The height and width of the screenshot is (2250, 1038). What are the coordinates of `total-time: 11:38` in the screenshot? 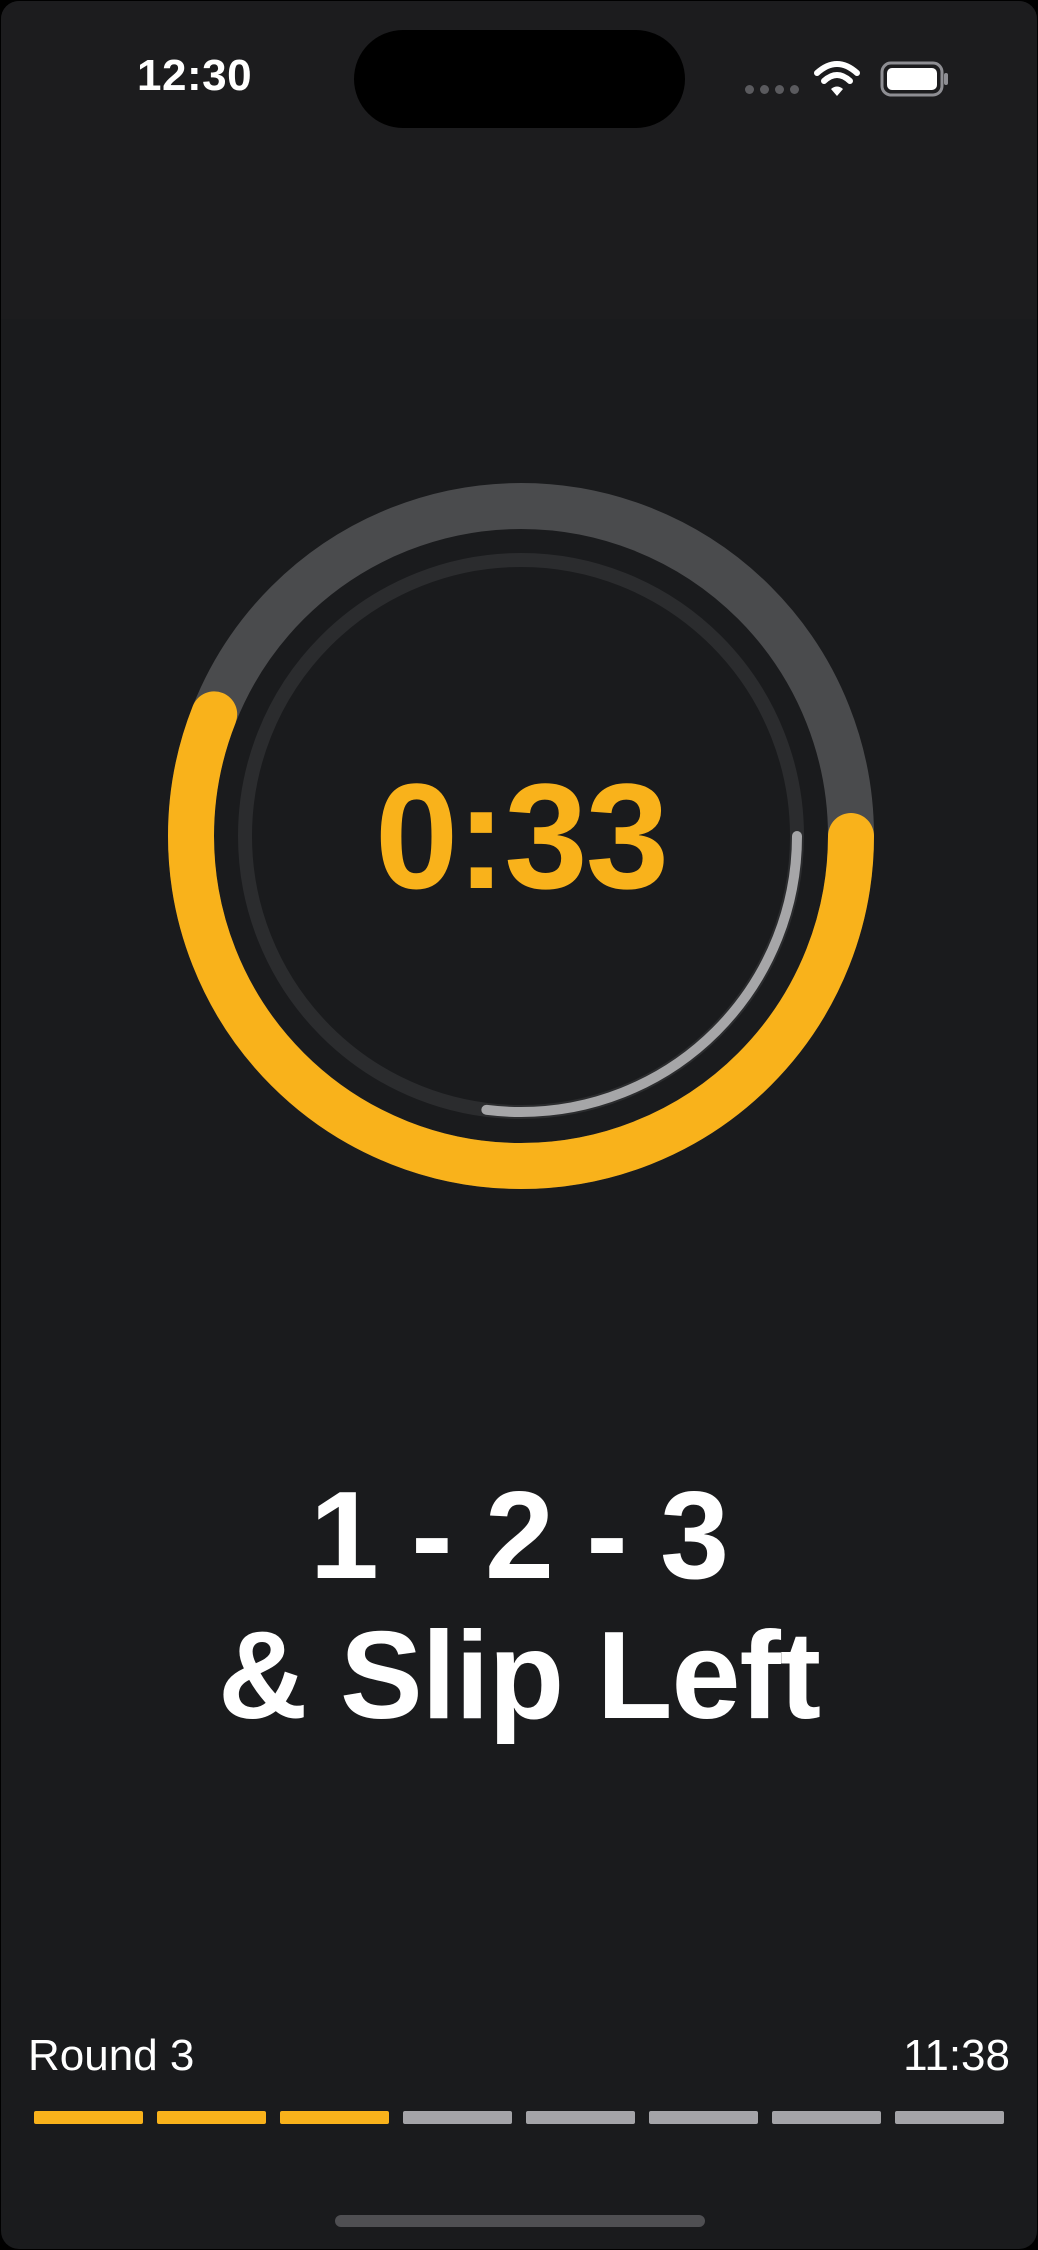 It's located at (956, 2055).